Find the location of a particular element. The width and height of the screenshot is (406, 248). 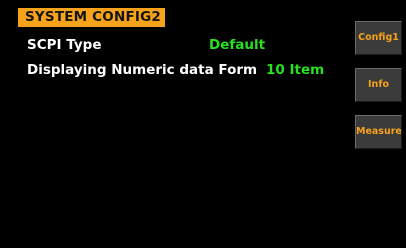

measure-button: Measure is located at coordinates (378, 132).